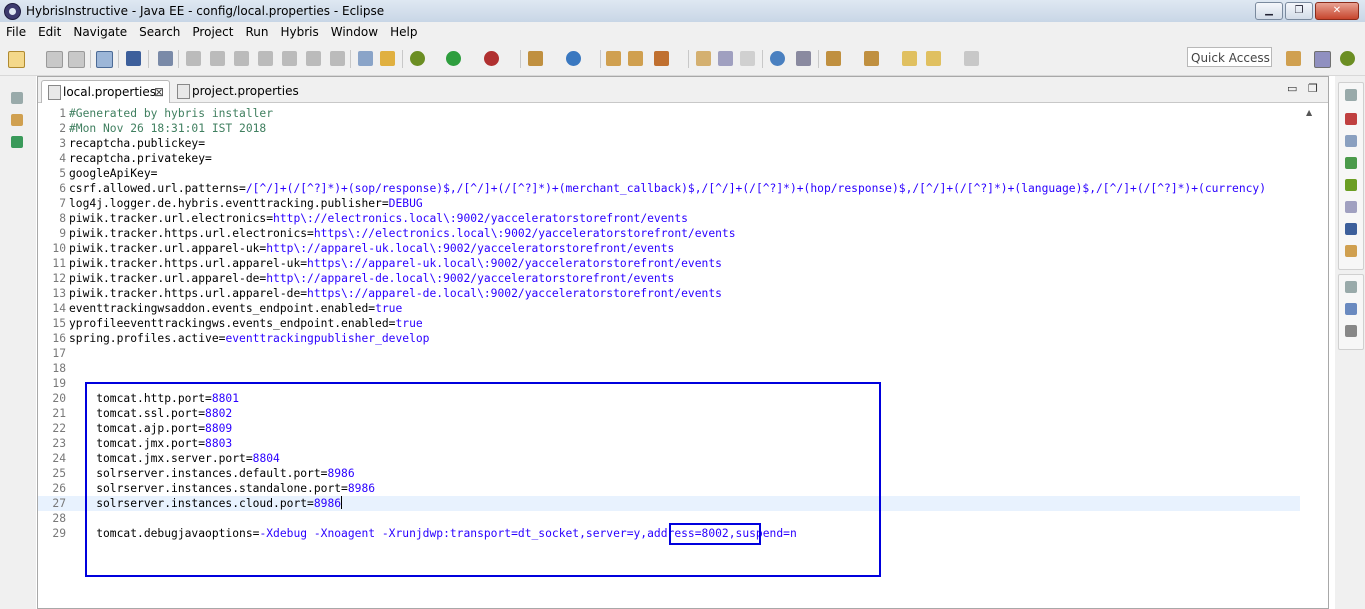 The height and width of the screenshot is (609, 1365). Describe the element at coordinates (299, 30) in the screenshot. I see `menu-hybris: Hybris` at that location.